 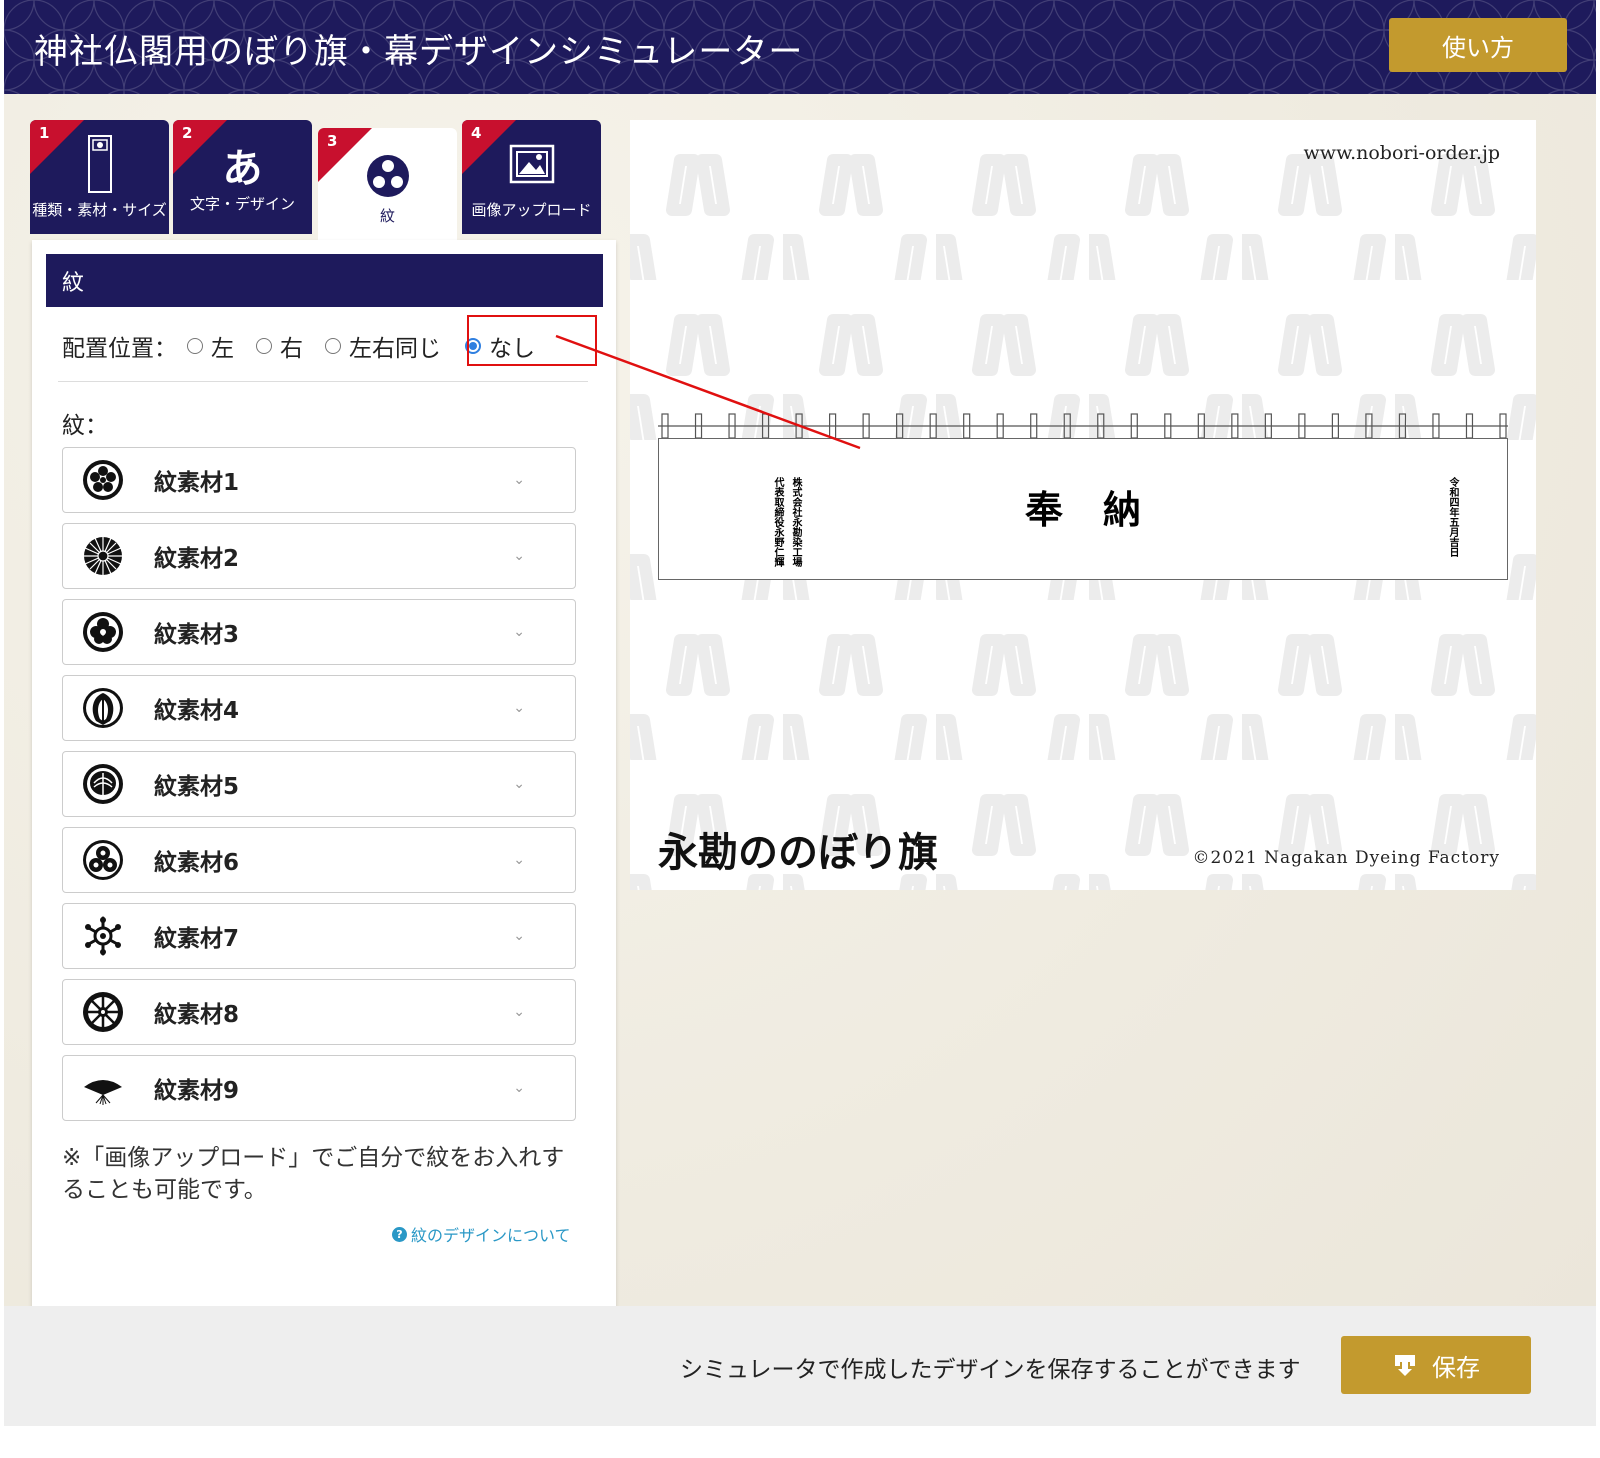 What do you see at coordinates (103, 860) in the screenshot?
I see `tomoe-crest-icon` at bounding box center [103, 860].